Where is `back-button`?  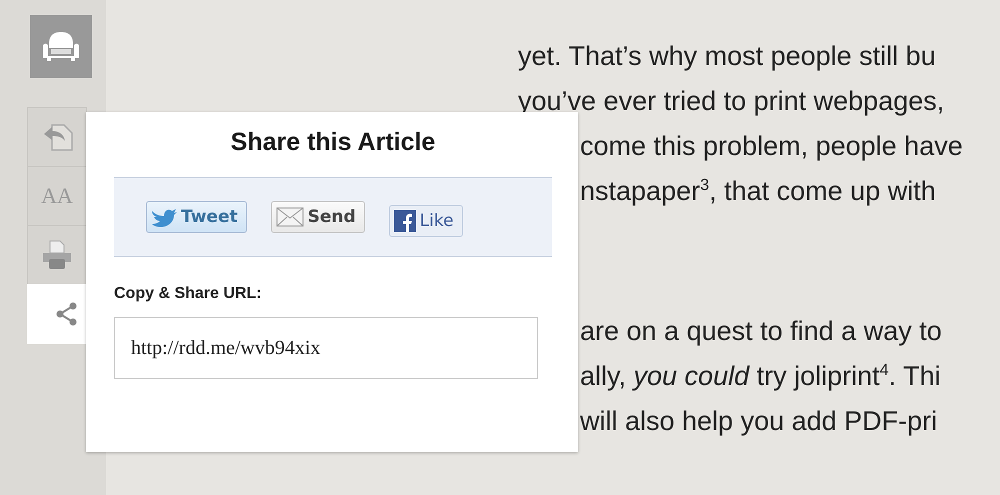
back-button is located at coordinates (57, 137).